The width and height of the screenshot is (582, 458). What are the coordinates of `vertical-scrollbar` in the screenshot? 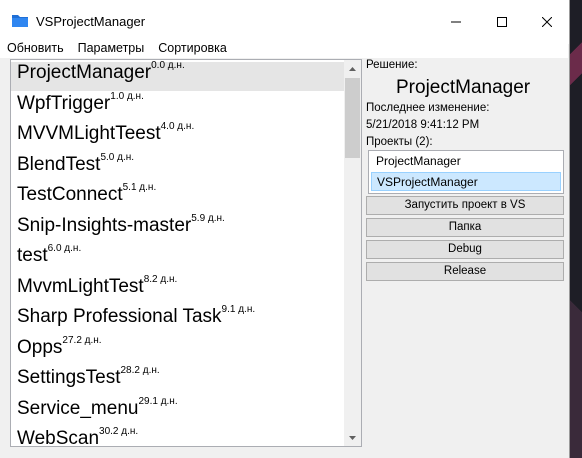 It's located at (352, 253).